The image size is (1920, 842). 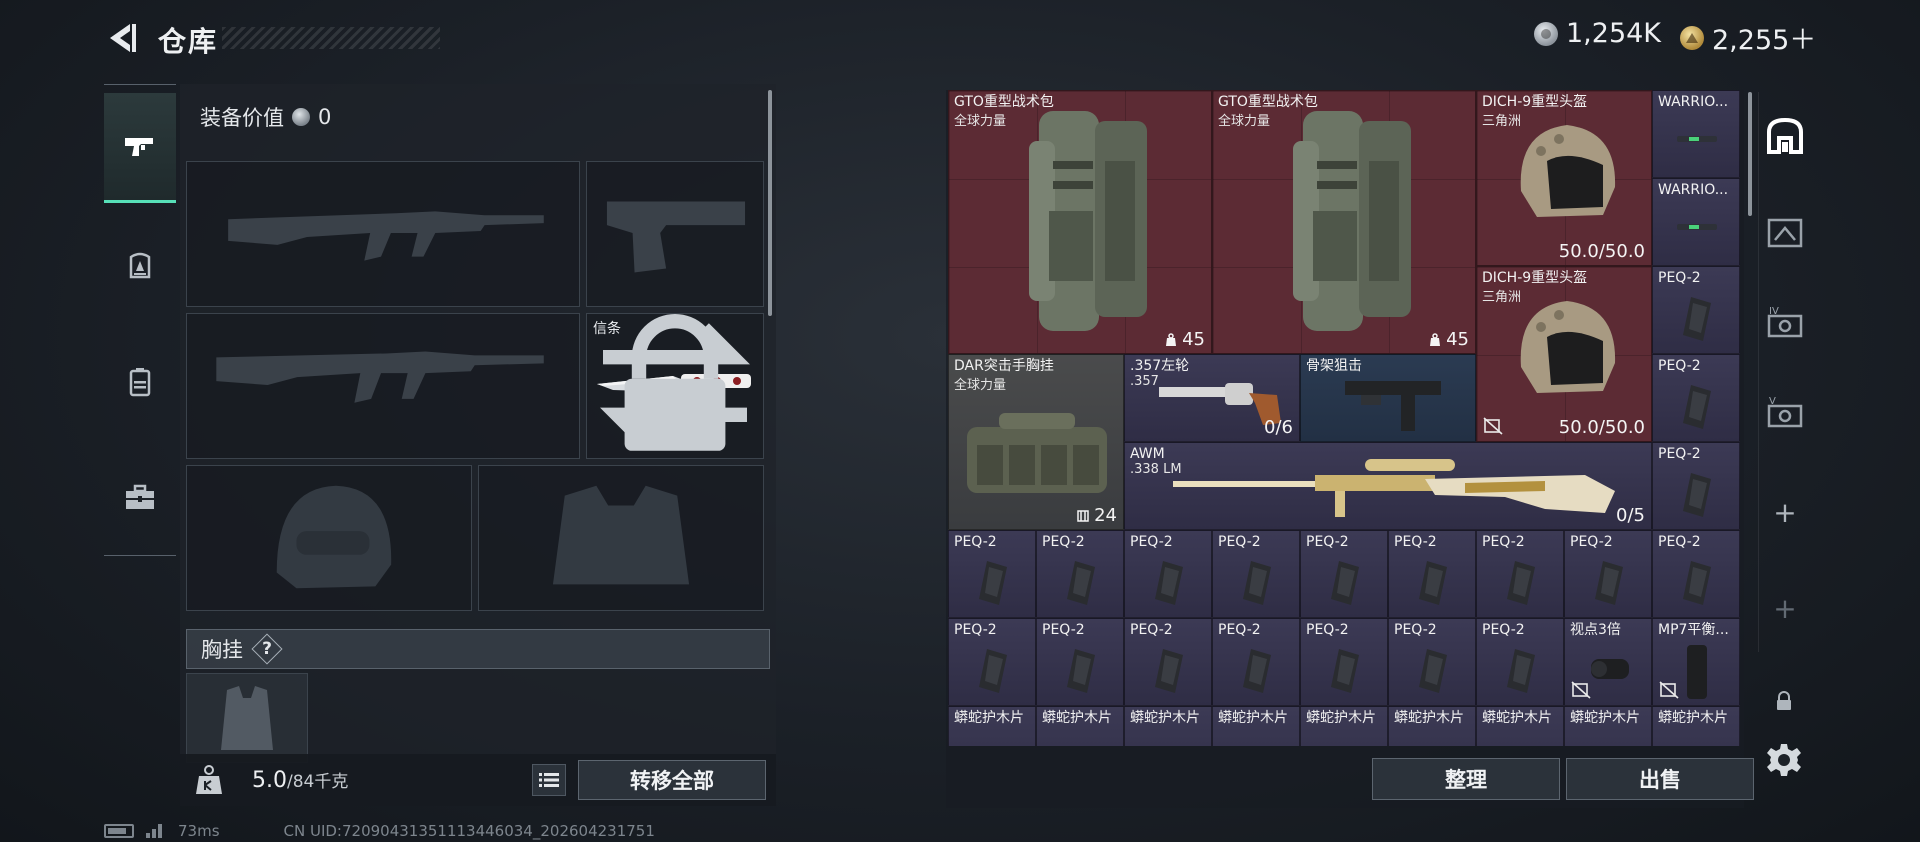 I want to click on storage-item-gto-backpack-2: GTO重型战术包 全球力量 45, so click(x=1344, y=222).